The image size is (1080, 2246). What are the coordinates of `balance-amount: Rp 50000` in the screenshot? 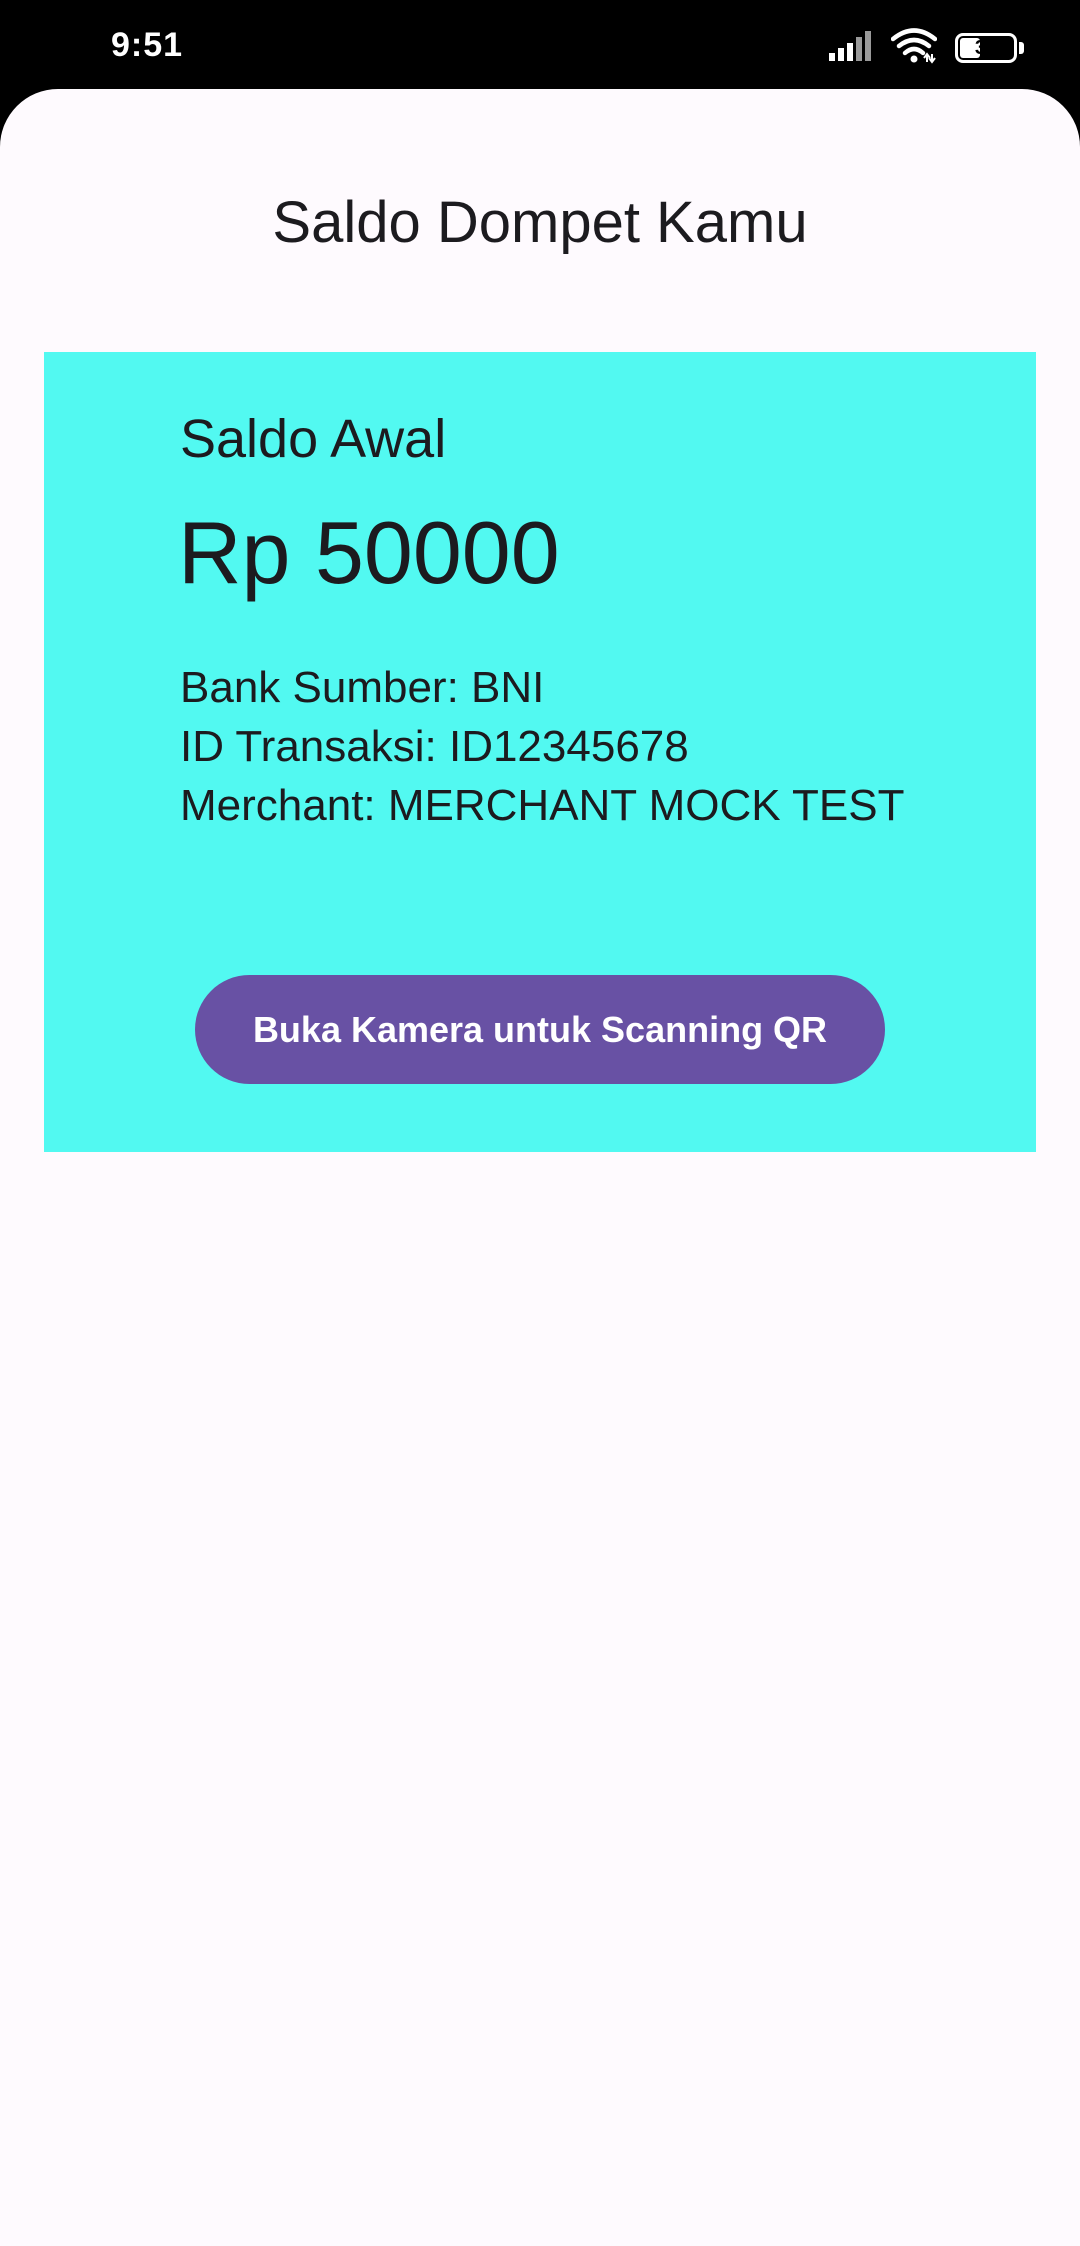 It's located at (369, 552).